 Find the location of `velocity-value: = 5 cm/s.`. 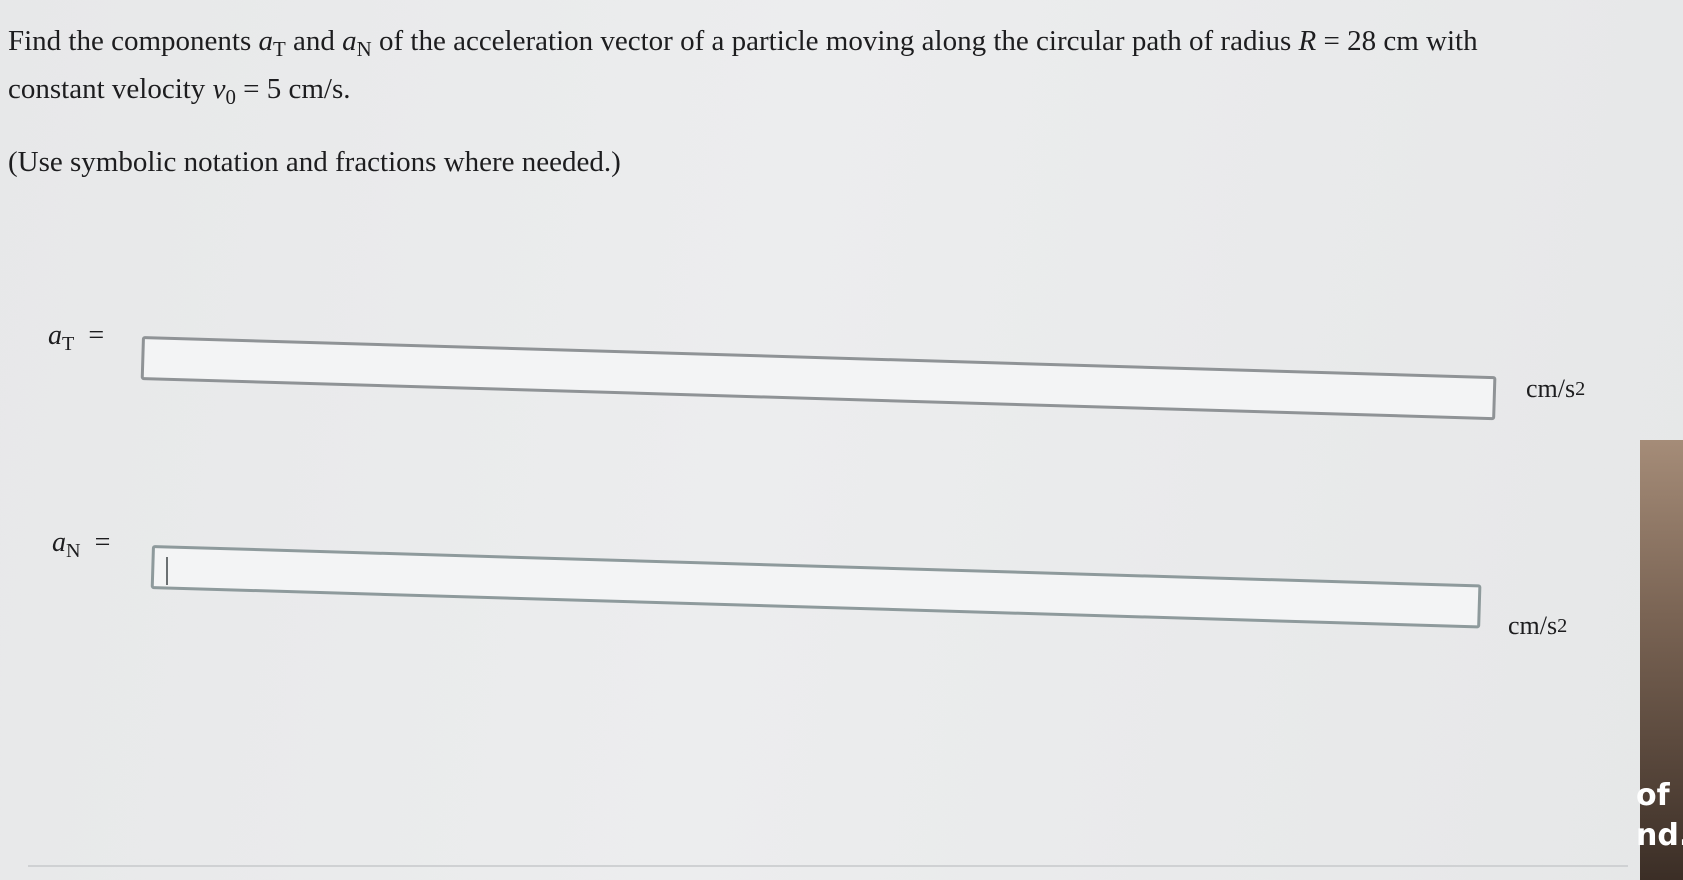

velocity-value: = 5 cm/s. is located at coordinates (297, 89).